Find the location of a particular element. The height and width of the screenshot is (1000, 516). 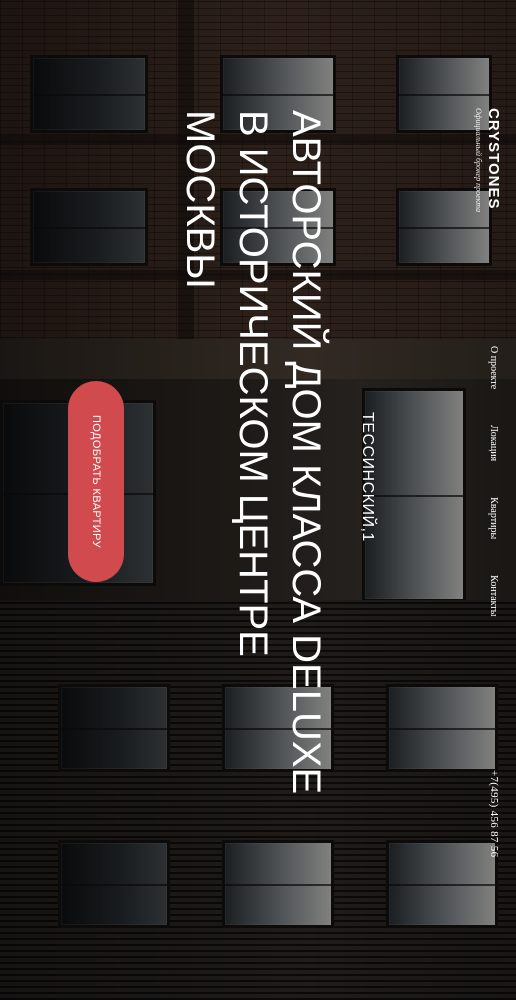

brand-logo: CRYSTONES is located at coordinates (493, 160).